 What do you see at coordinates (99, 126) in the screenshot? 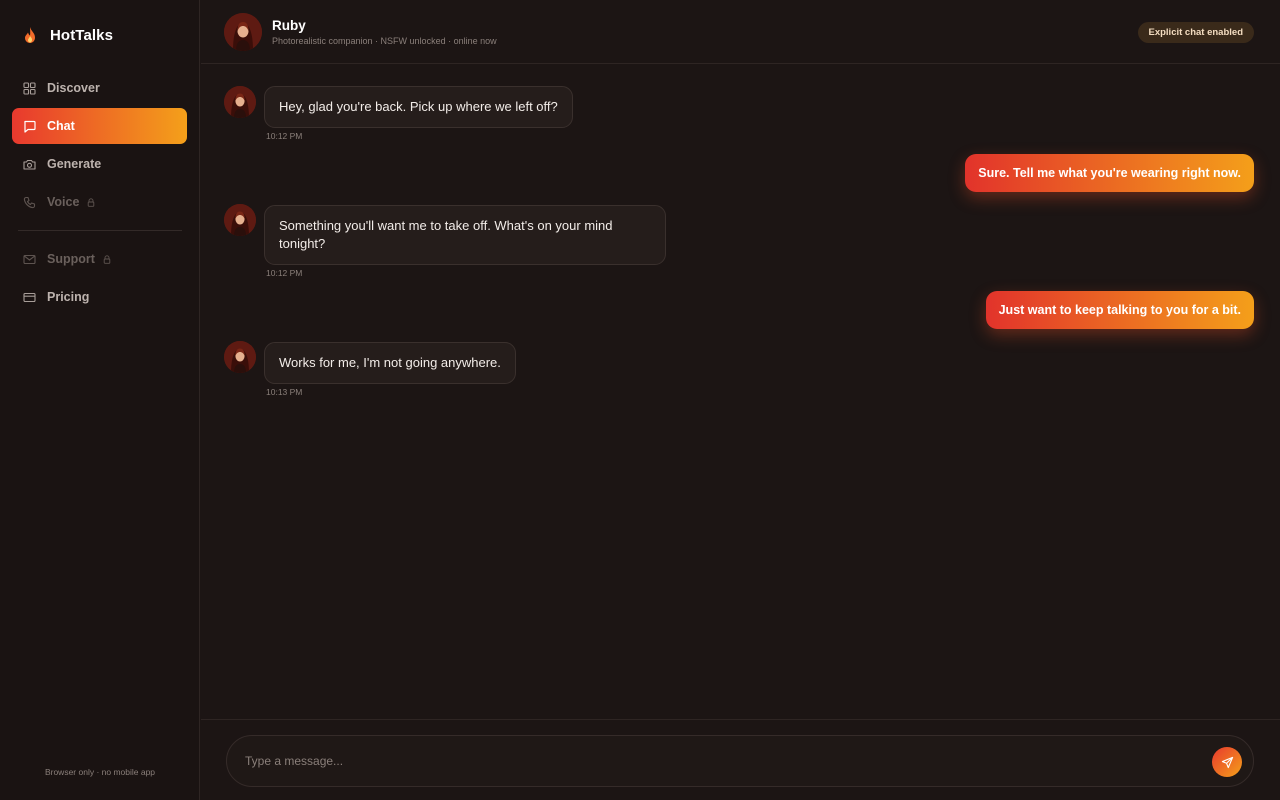
I see `sidebar-item-chat: Chat` at bounding box center [99, 126].